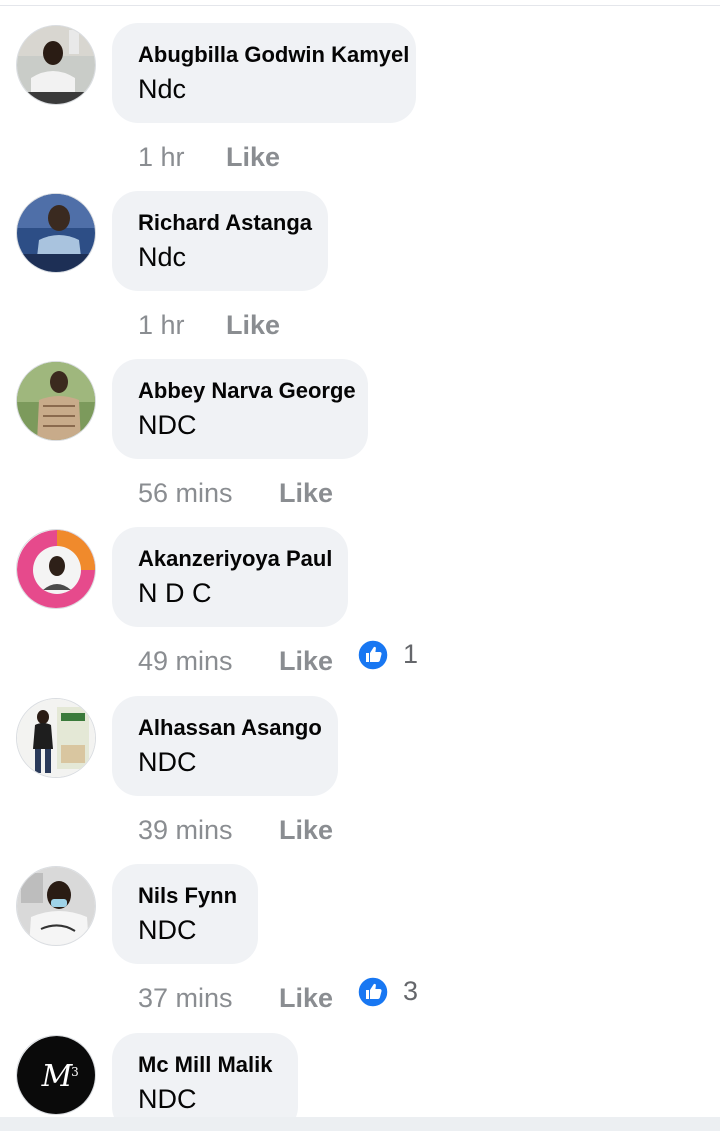 Image resolution: width=720 pixels, height=1131 pixels. What do you see at coordinates (205, 1065) in the screenshot?
I see `comment-author: Mc Mill Malik` at bounding box center [205, 1065].